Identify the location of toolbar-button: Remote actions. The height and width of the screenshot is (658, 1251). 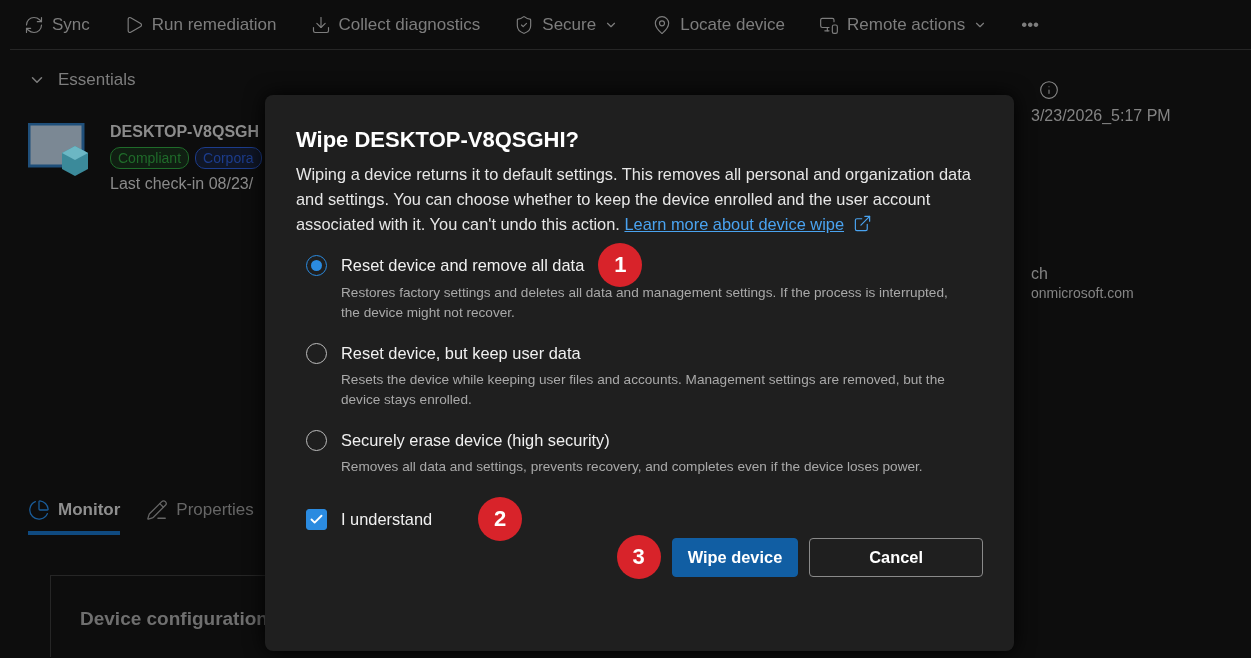
(903, 24).